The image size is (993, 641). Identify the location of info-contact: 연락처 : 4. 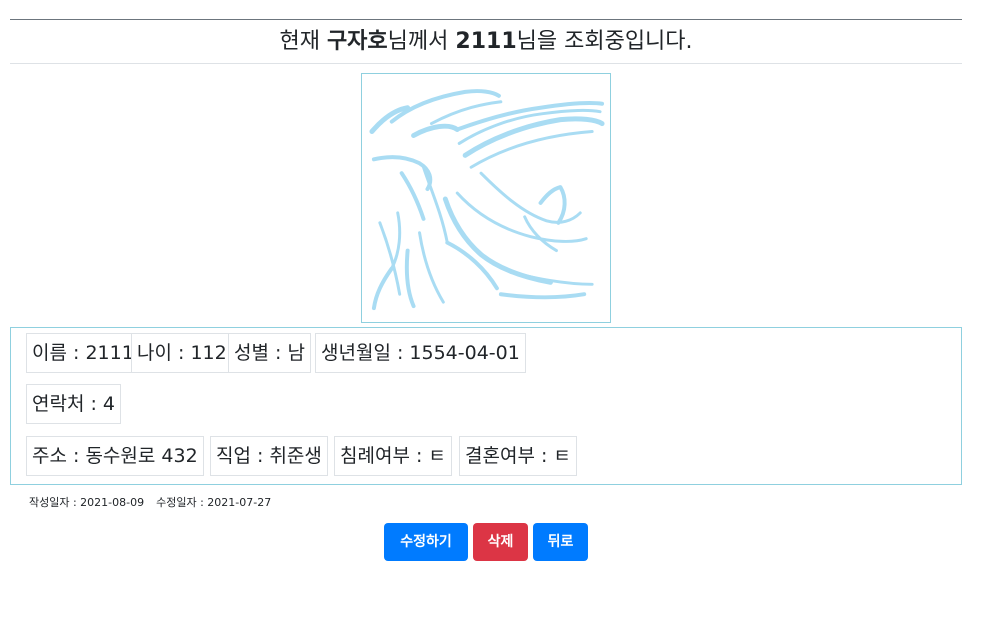
(74, 404).